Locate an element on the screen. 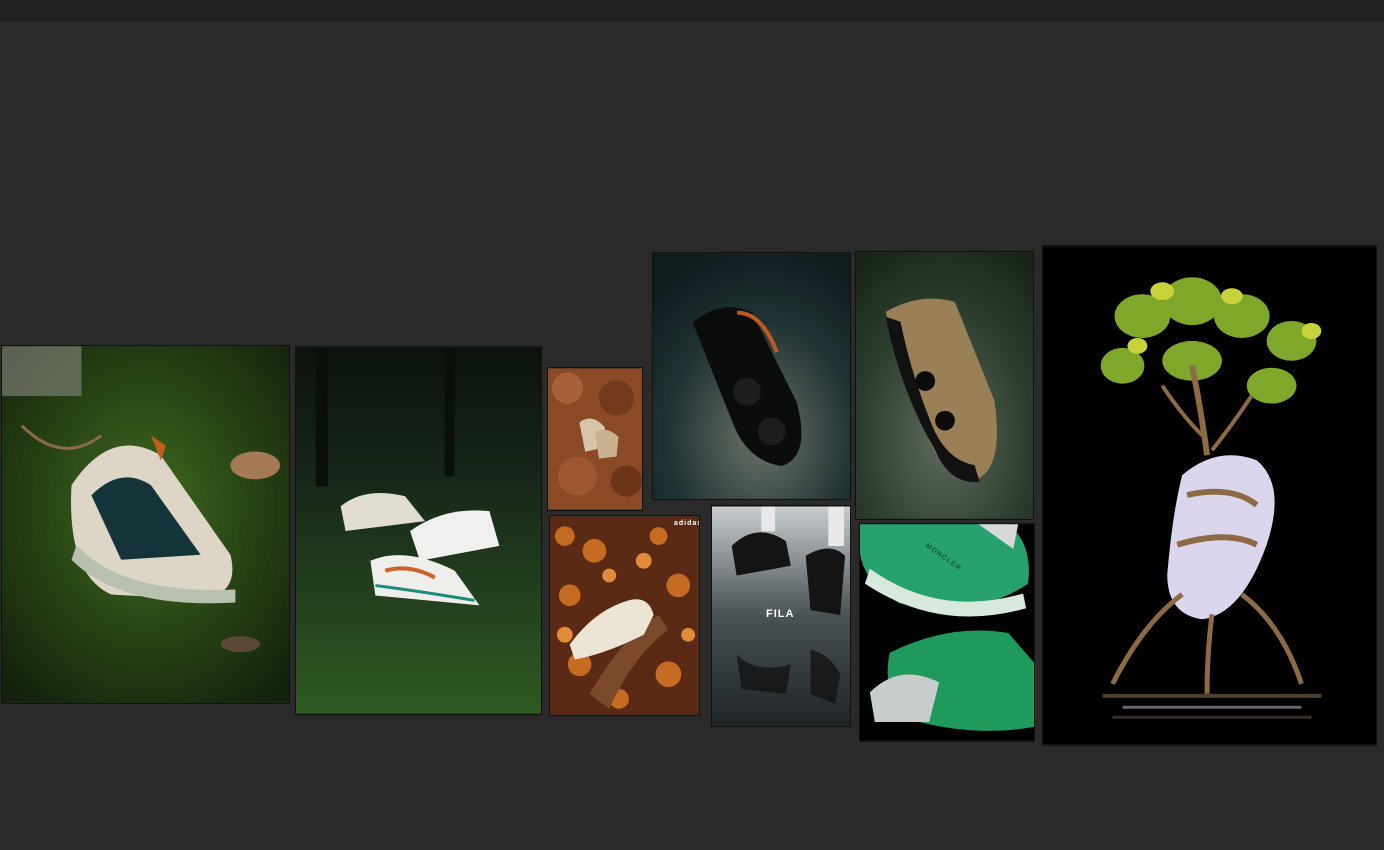  three-sneakers-forest-moss-photo is located at coordinates (418, 530).